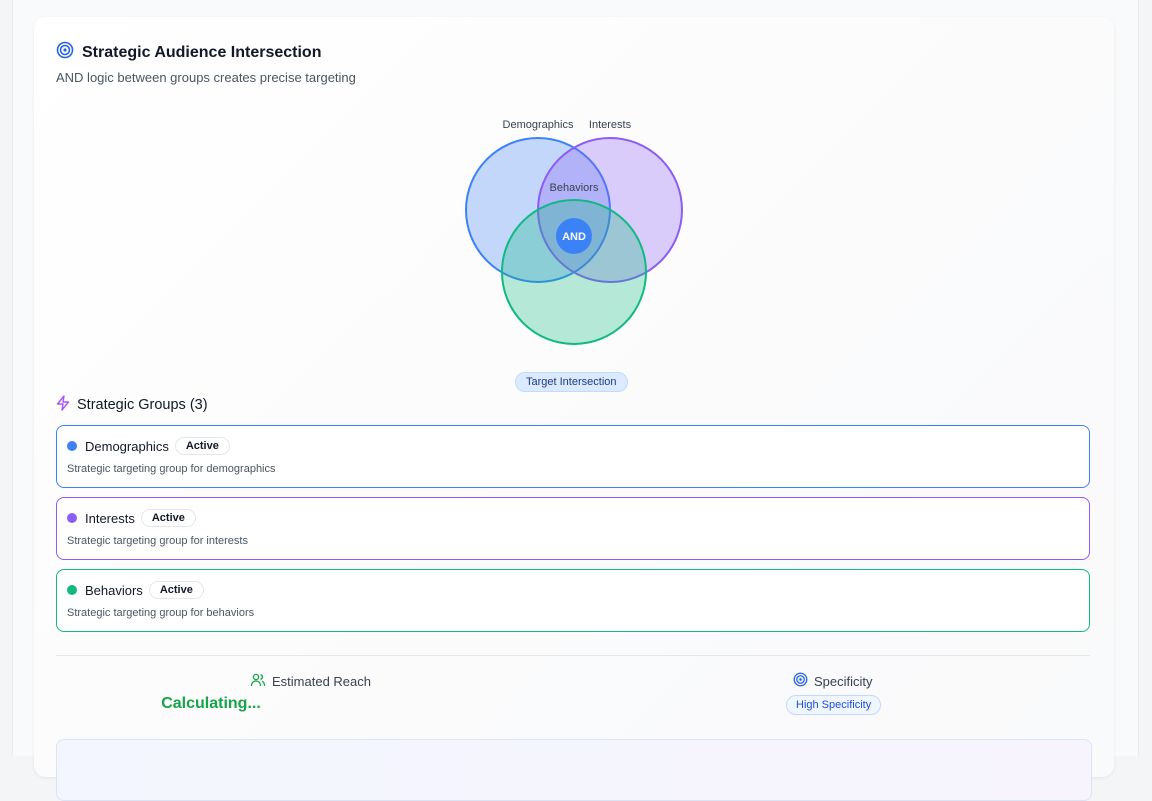  What do you see at coordinates (574, 188) in the screenshot?
I see `venn-label-behaviors: Behaviors` at bounding box center [574, 188].